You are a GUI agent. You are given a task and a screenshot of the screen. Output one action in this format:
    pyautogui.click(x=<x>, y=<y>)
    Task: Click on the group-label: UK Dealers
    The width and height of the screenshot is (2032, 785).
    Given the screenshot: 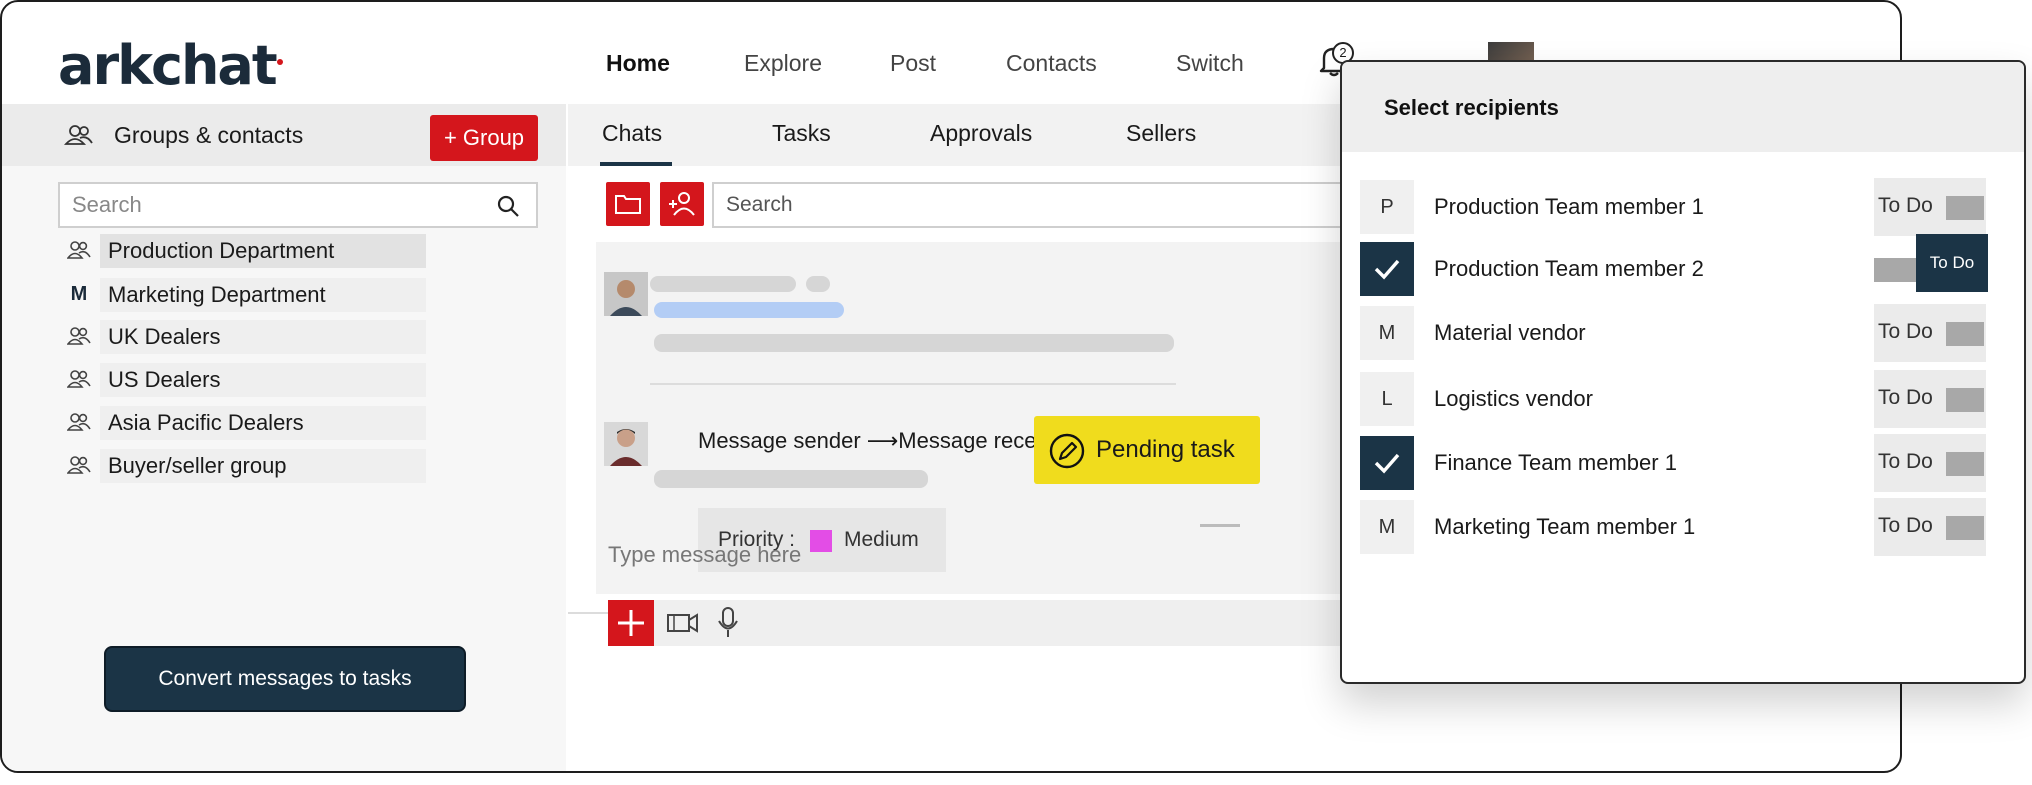 What is the action you would take?
    pyautogui.click(x=263, y=337)
    